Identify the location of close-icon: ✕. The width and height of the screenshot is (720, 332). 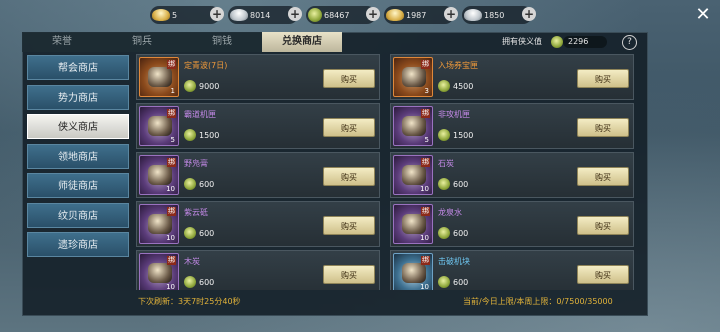
(703, 15).